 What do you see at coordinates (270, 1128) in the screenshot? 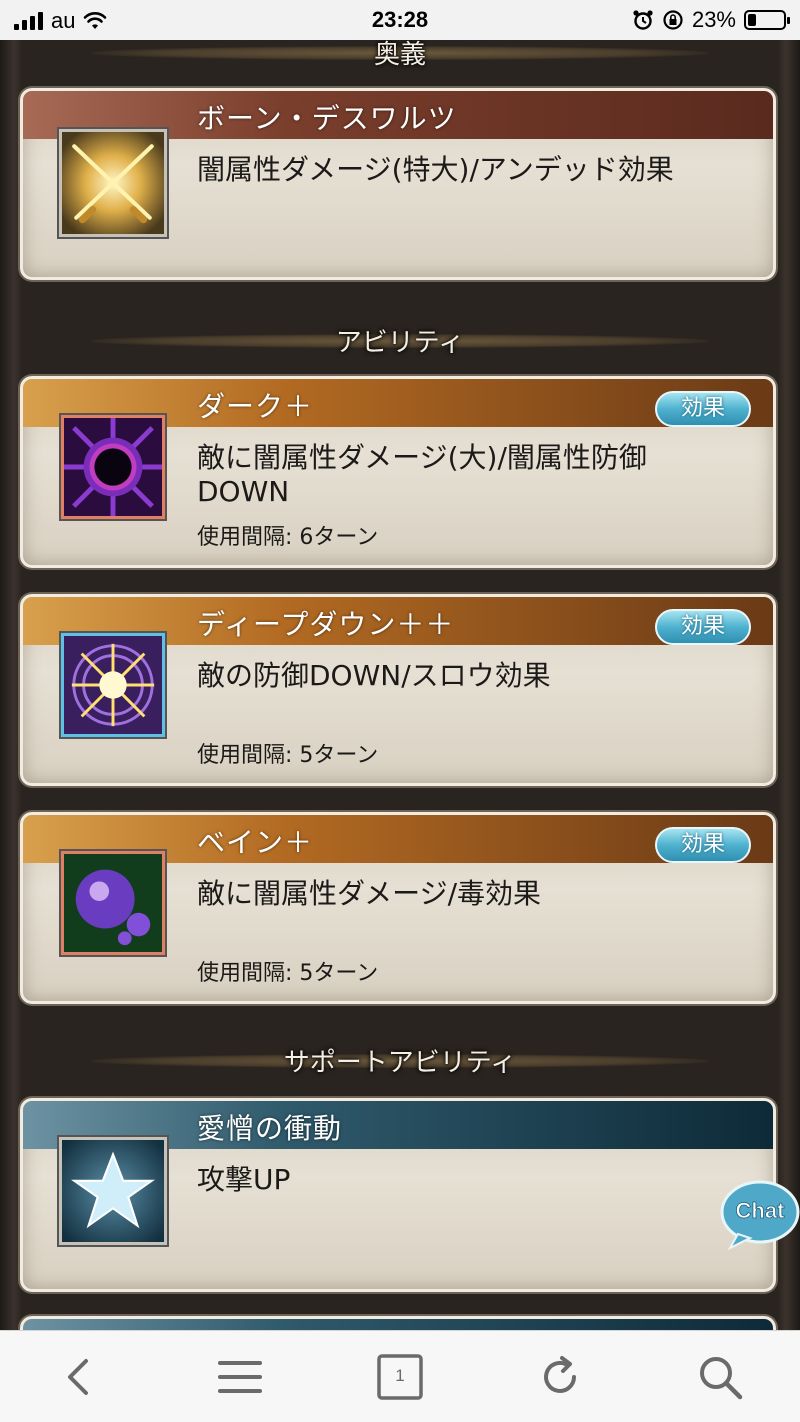
I see `support-title: 愛憎の衝動` at bounding box center [270, 1128].